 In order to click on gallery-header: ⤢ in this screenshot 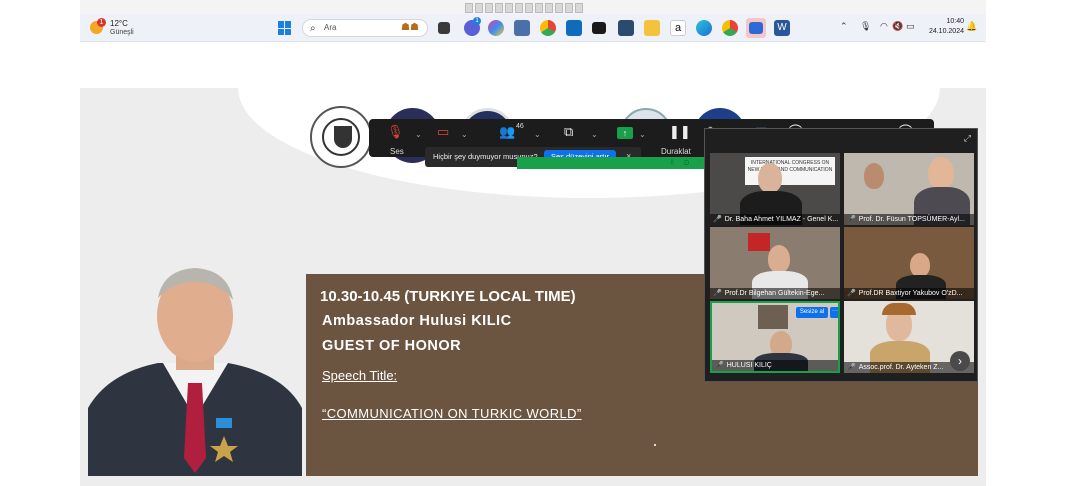, I will do `click(841, 140)`.